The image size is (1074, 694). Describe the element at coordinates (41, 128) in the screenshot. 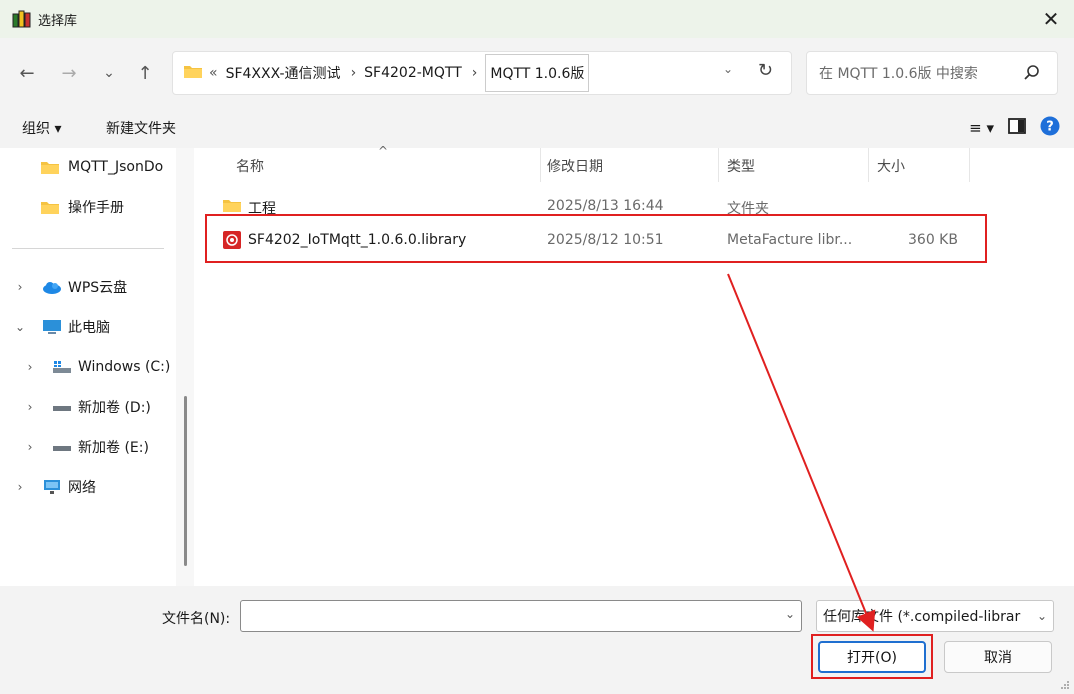

I see `organize-button: 组织 ▾` at that location.